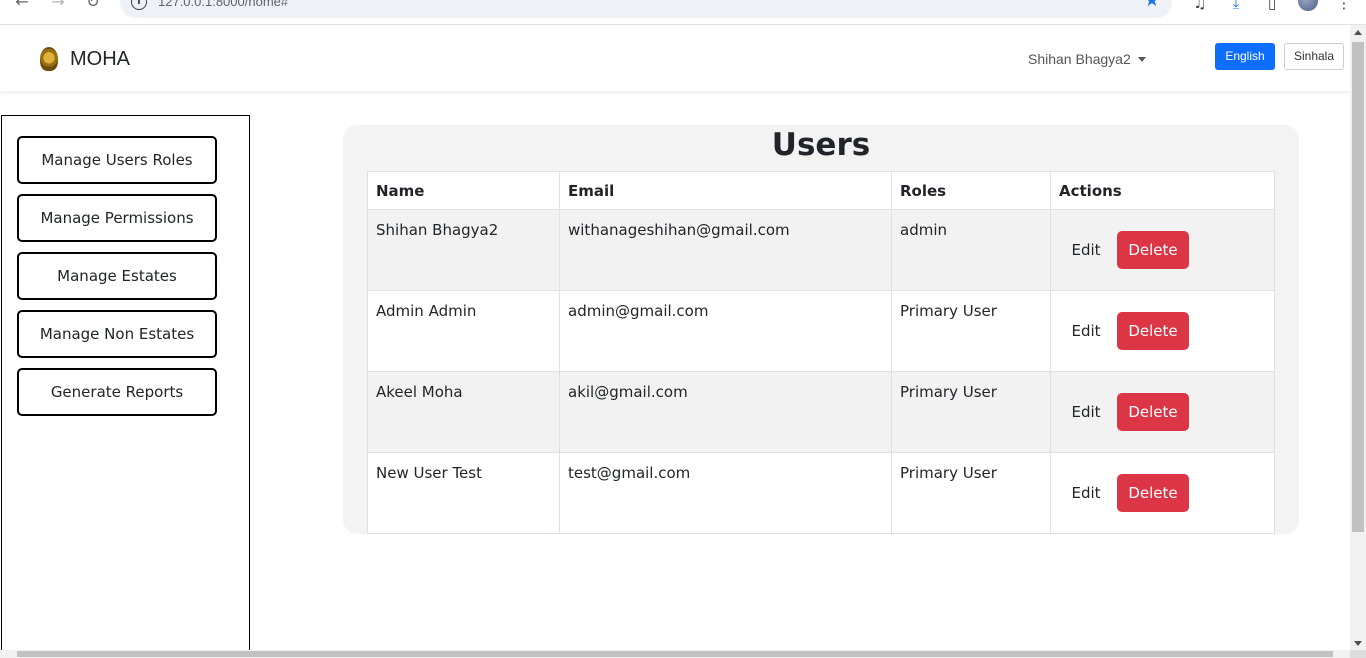  I want to click on vertical-scrollbar, so click(1358, 337).